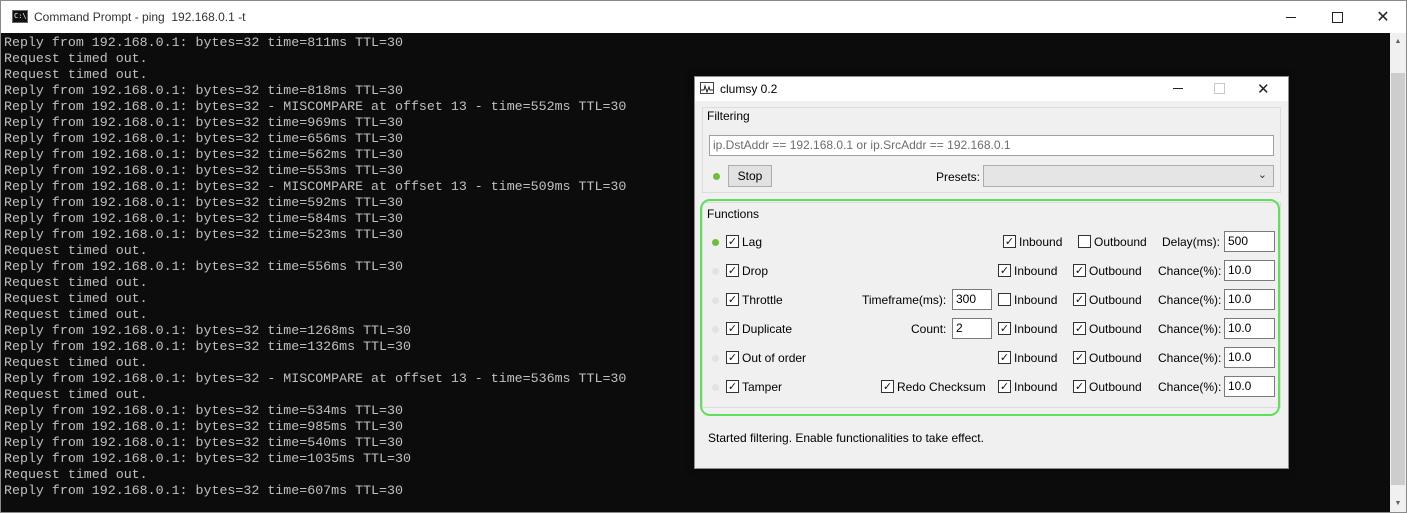 The image size is (1407, 513). I want to click on drop-outbound-checkbox: ✓, so click(1079, 270).